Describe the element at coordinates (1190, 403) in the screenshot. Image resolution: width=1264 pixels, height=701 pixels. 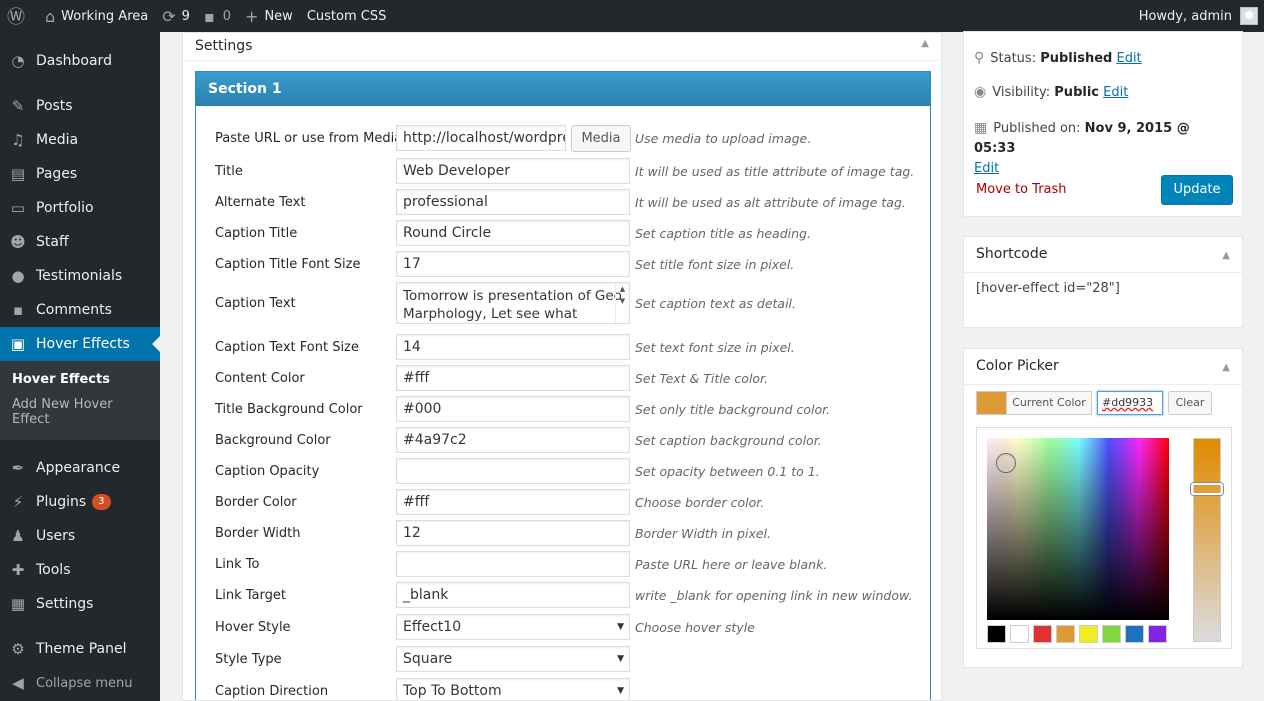
I see `clear-color-button: Clear` at that location.